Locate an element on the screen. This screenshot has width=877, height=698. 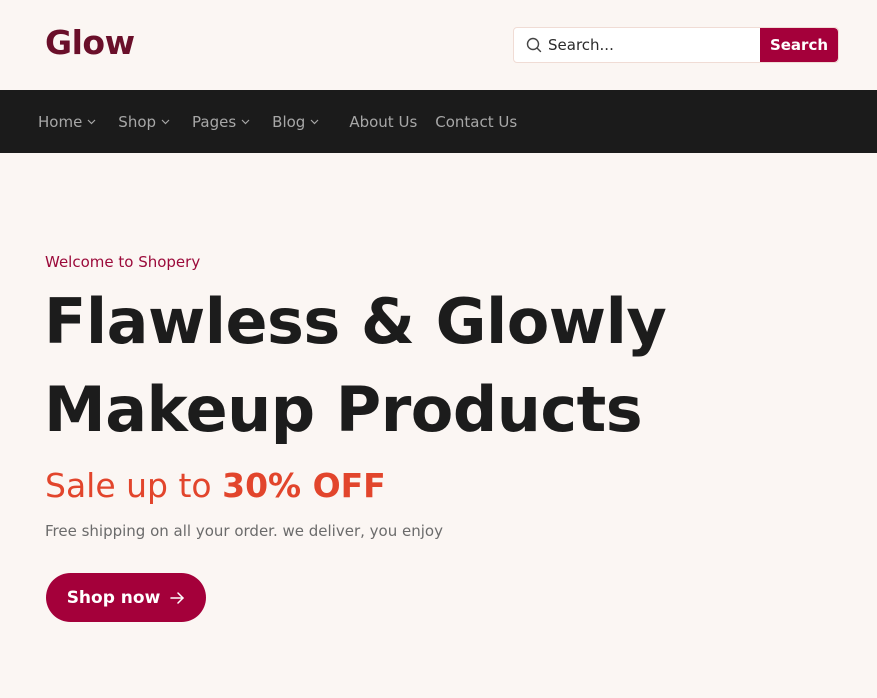
sale-prefix: Sale up to is located at coordinates (134, 485).